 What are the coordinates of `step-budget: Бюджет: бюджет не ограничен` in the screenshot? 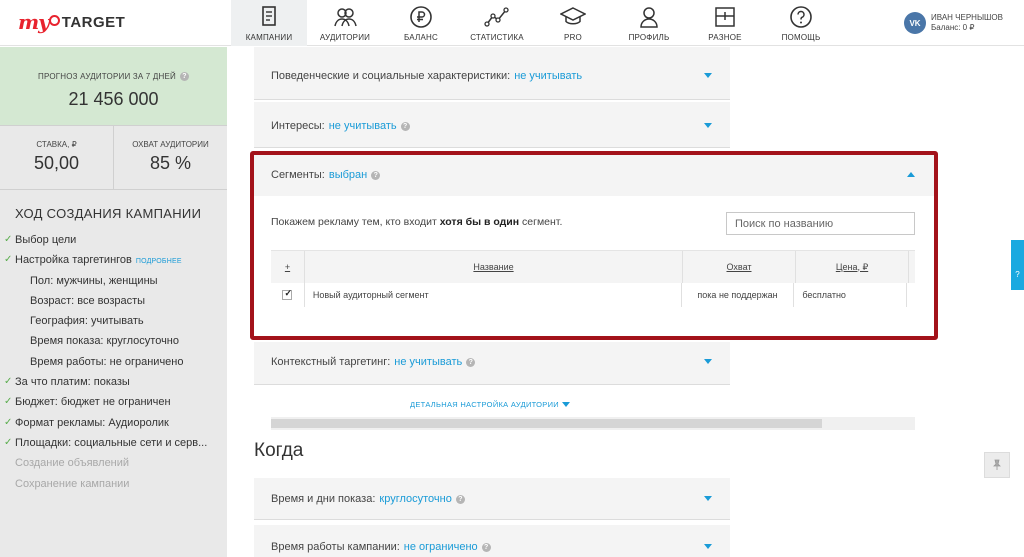 It's located at (113, 402).